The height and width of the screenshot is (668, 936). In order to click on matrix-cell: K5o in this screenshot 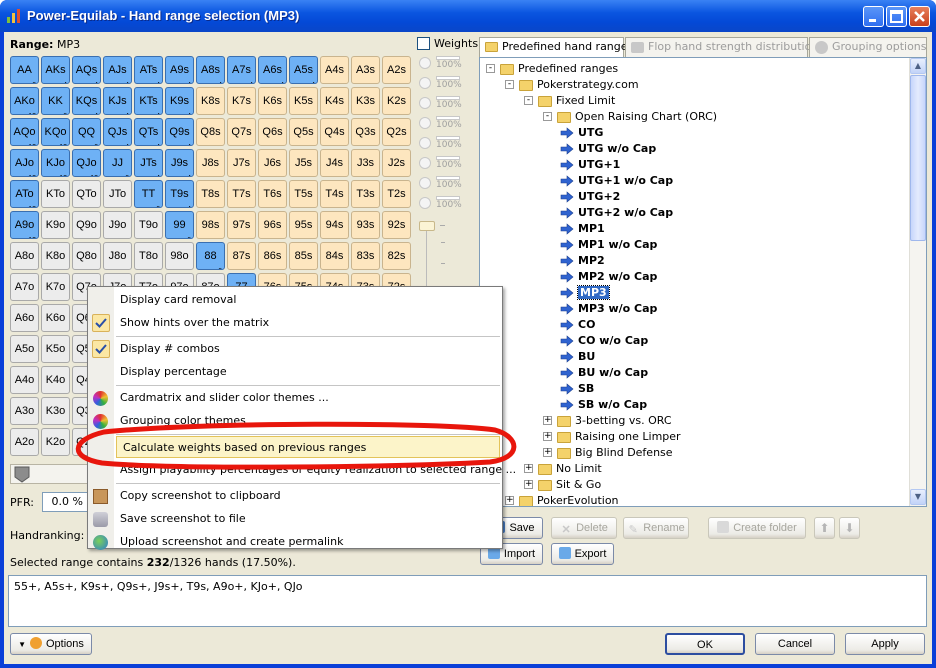, I will do `click(55, 349)`.